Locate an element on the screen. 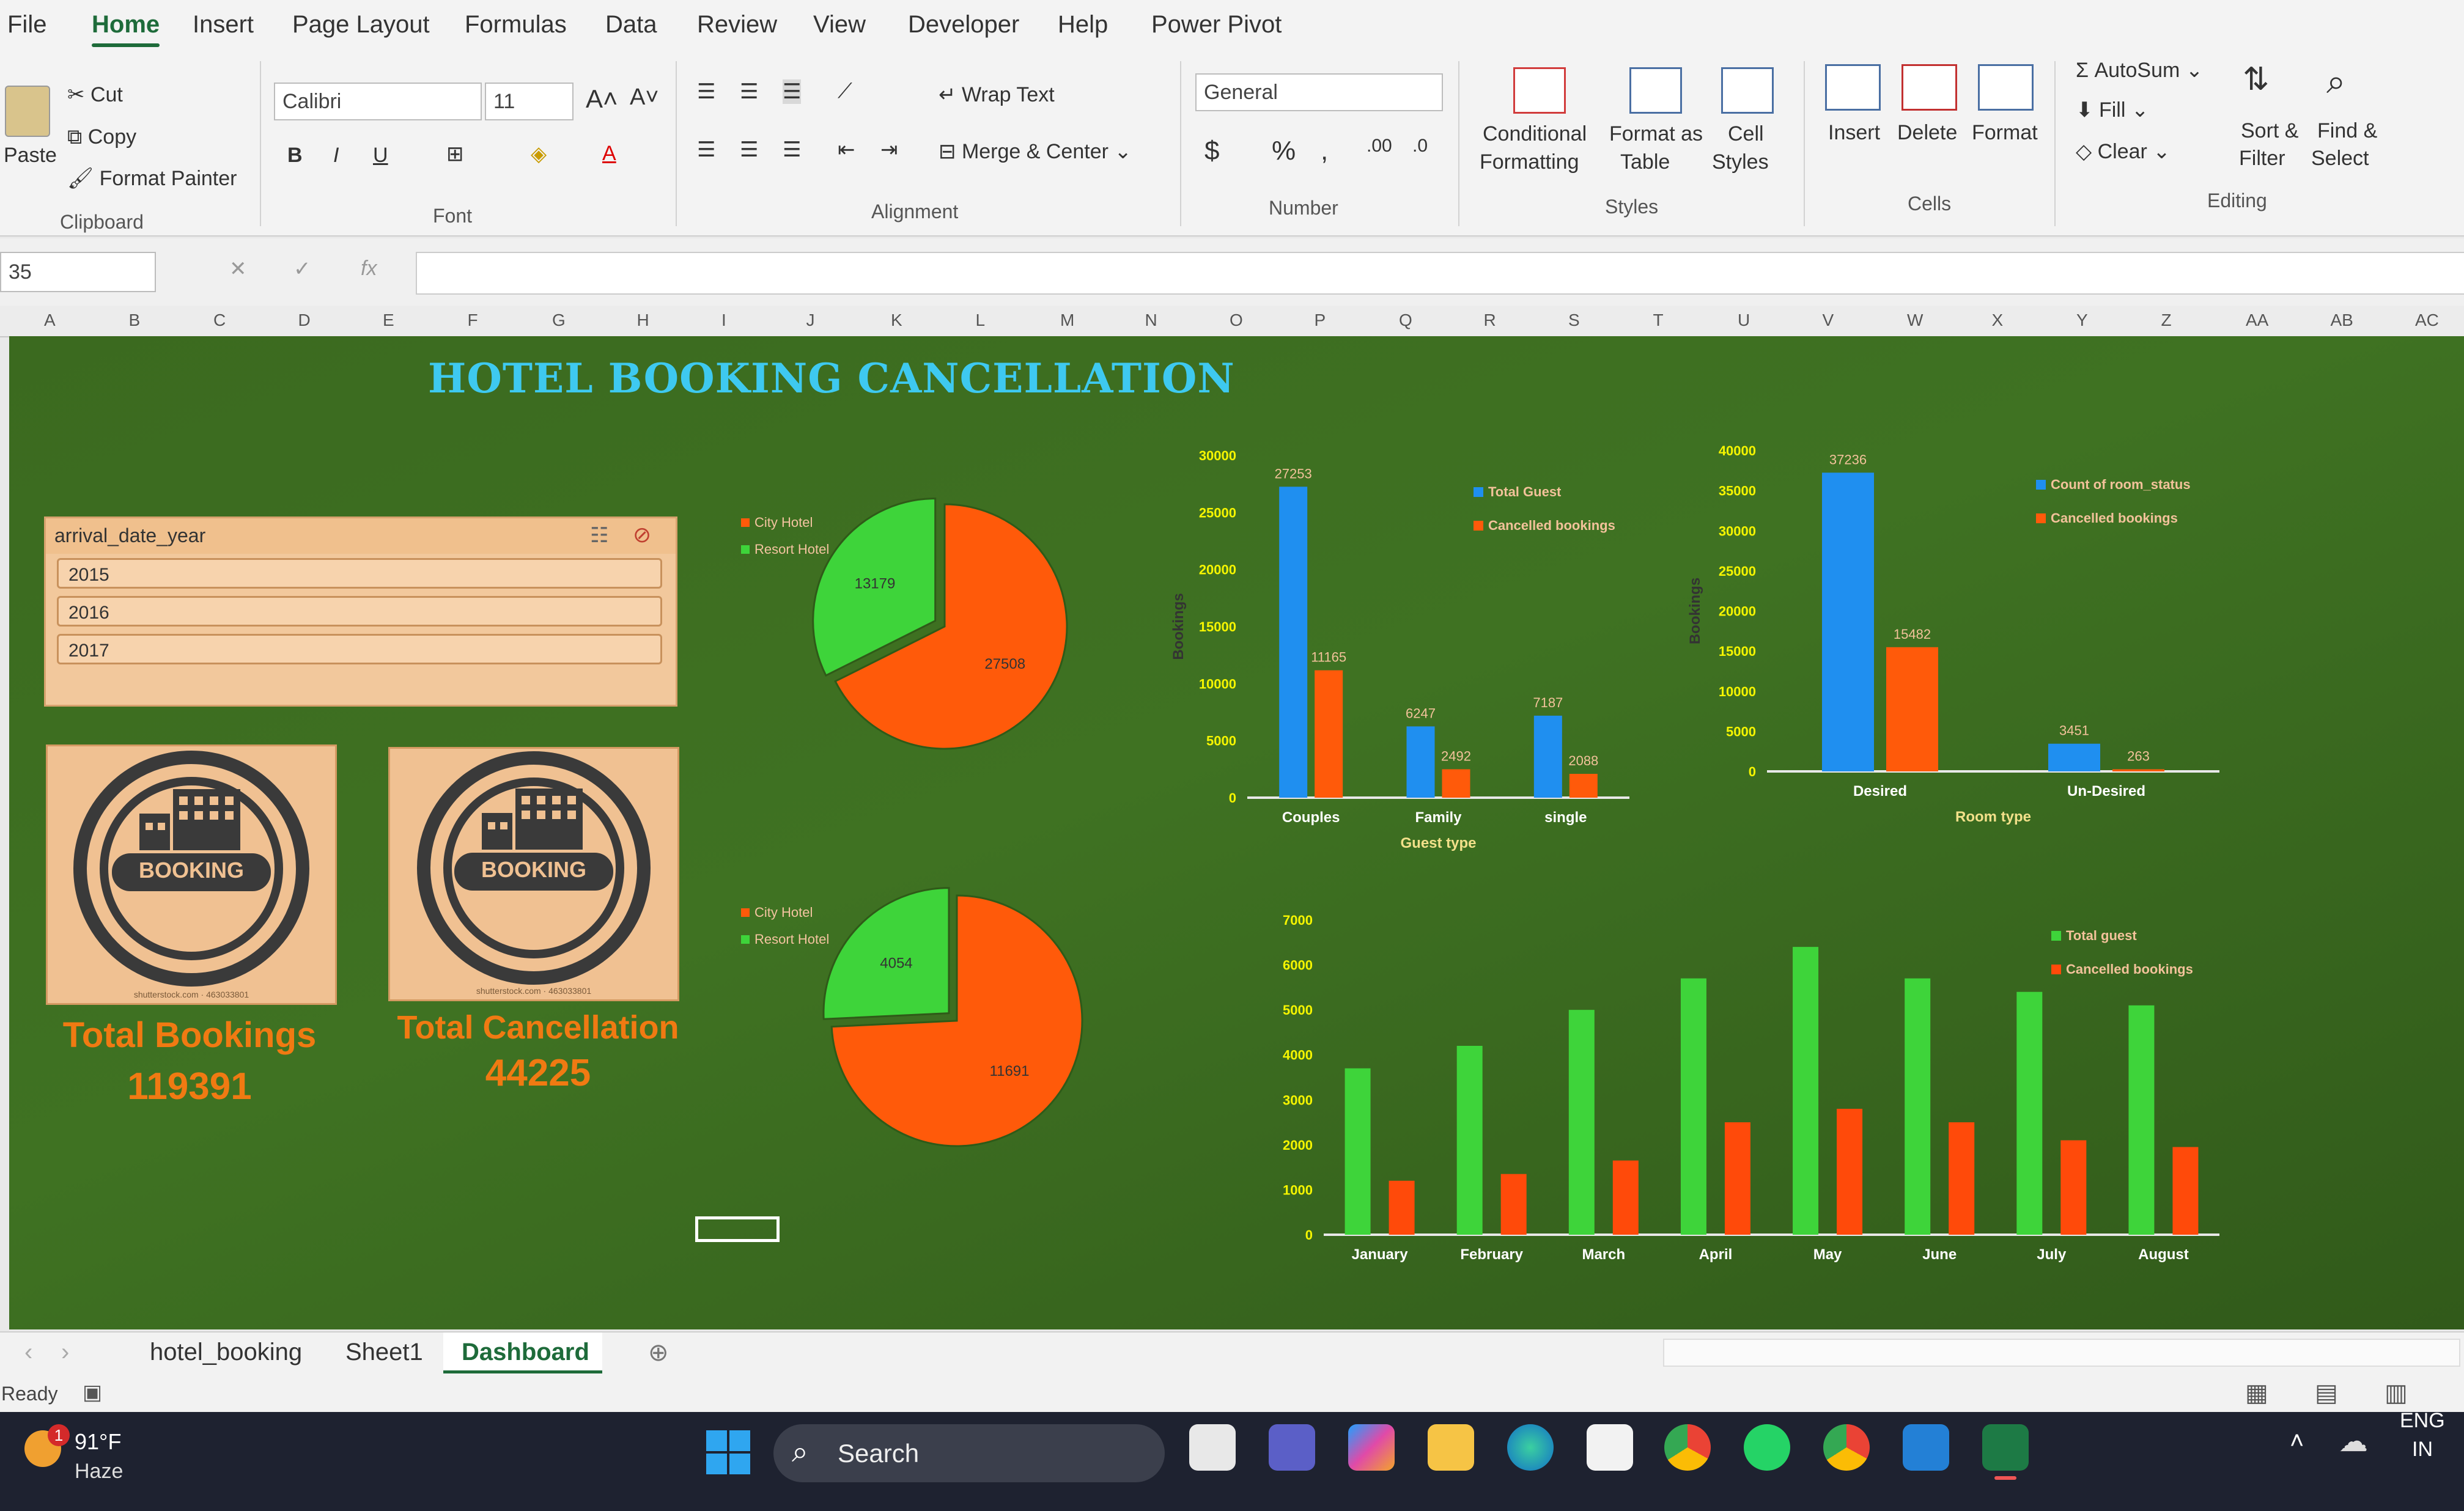 The width and height of the screenshot is (2464, 1511). pie1-slice-resort-hotel is located at coordinates (886, 953).